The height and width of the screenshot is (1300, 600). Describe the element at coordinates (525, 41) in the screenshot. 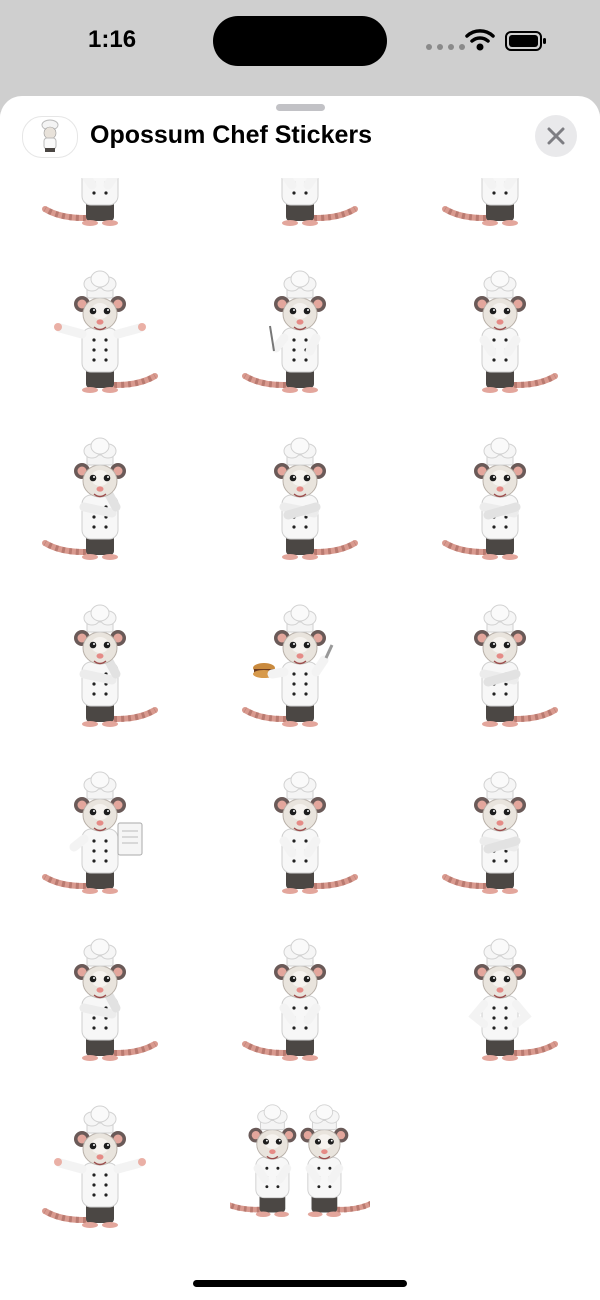

I see `battery-icon` at that location.